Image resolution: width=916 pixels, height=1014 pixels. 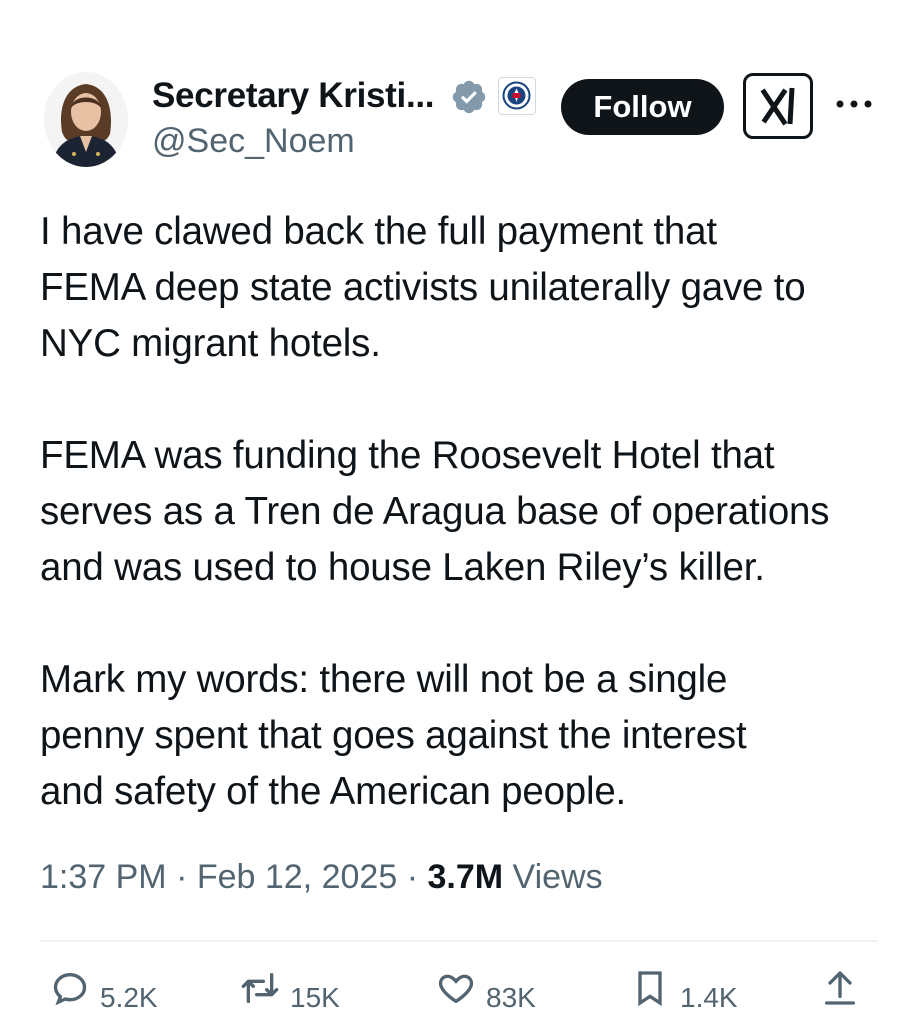 I want to click on heart-icon, so click(x=456, y=989).